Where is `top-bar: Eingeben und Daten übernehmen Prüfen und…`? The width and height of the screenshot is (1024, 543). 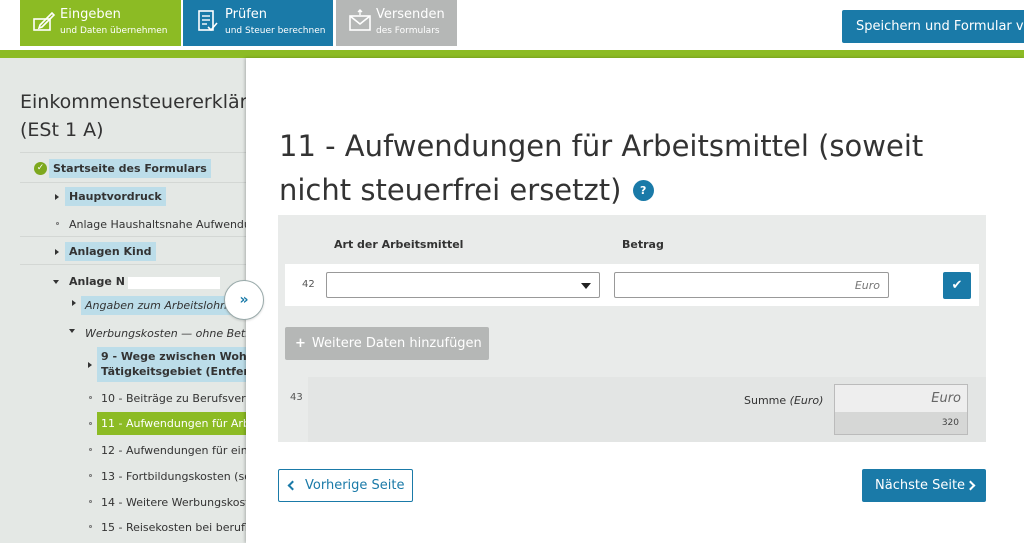 top-bar: Eingeben und Daten übernehmen Prüfen und… is located at coordinates (512, 25).